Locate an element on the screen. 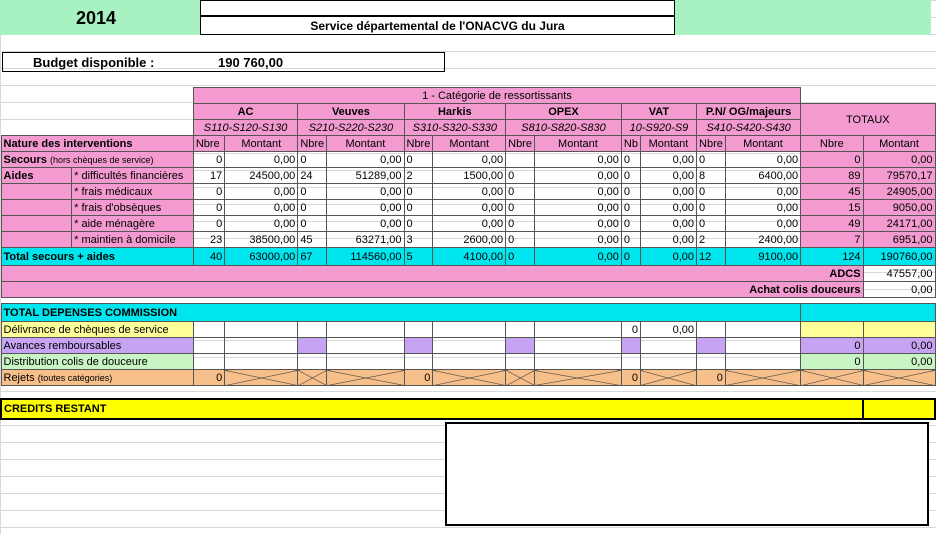  total-cell: 0,00 is located at coordinates (899, 345).